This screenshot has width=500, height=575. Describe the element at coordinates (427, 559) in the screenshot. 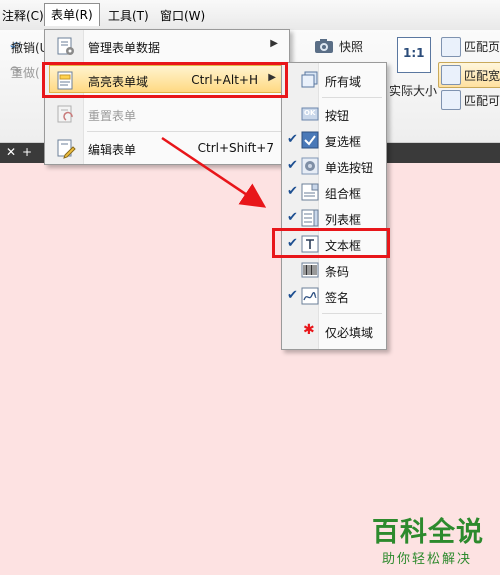

I see `watermark-subtitle: 助你轻松解决` at that location.